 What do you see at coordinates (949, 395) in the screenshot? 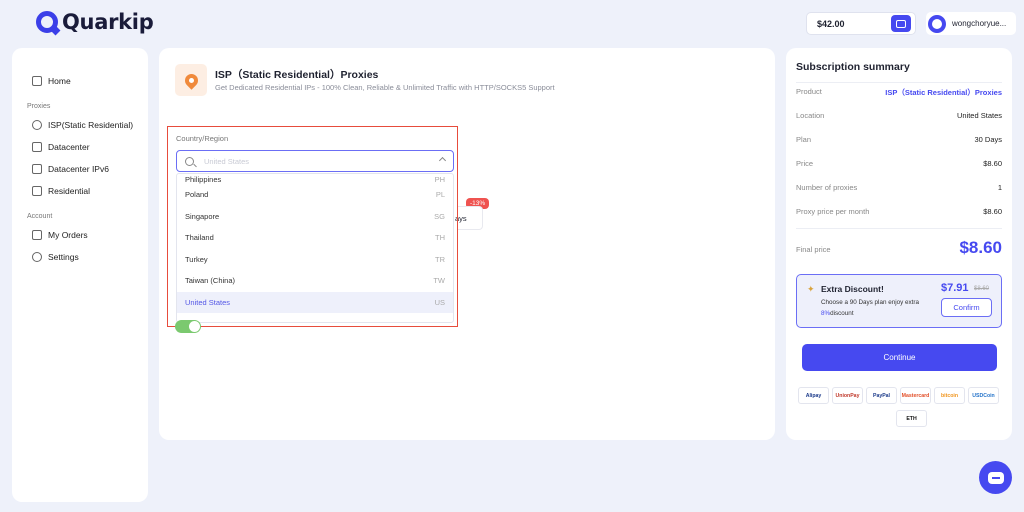
I see `bitcoin-icon: bitcoin` at bounding box center [949, 395].